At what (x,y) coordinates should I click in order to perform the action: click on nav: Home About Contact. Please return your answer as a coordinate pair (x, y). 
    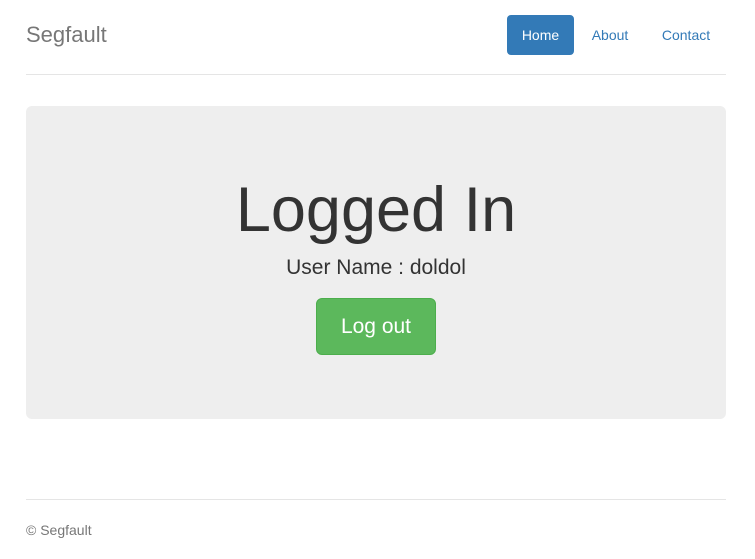
    Looking at the image, I should click on (615, 35).